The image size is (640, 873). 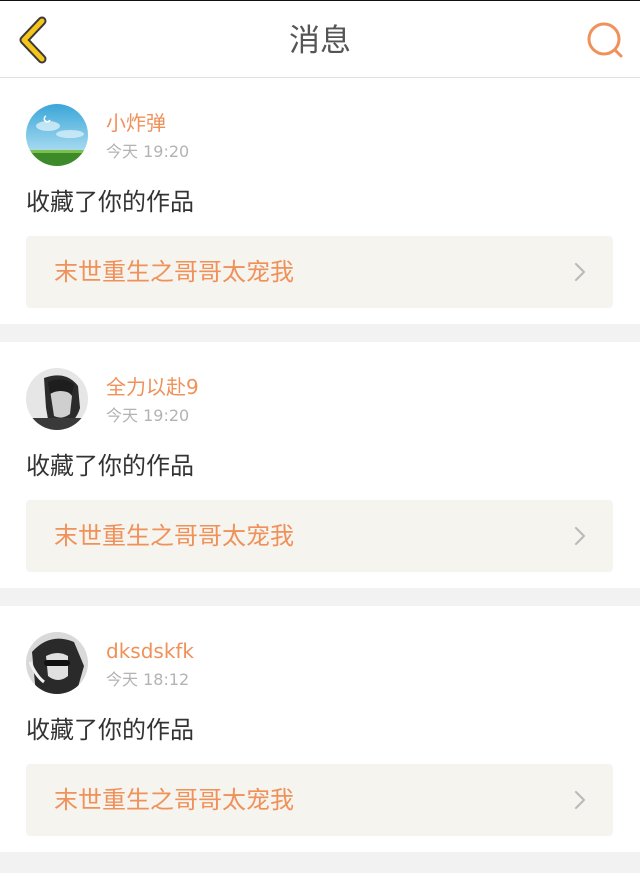 I want to click on search-icon, so click(x=605, y=40).